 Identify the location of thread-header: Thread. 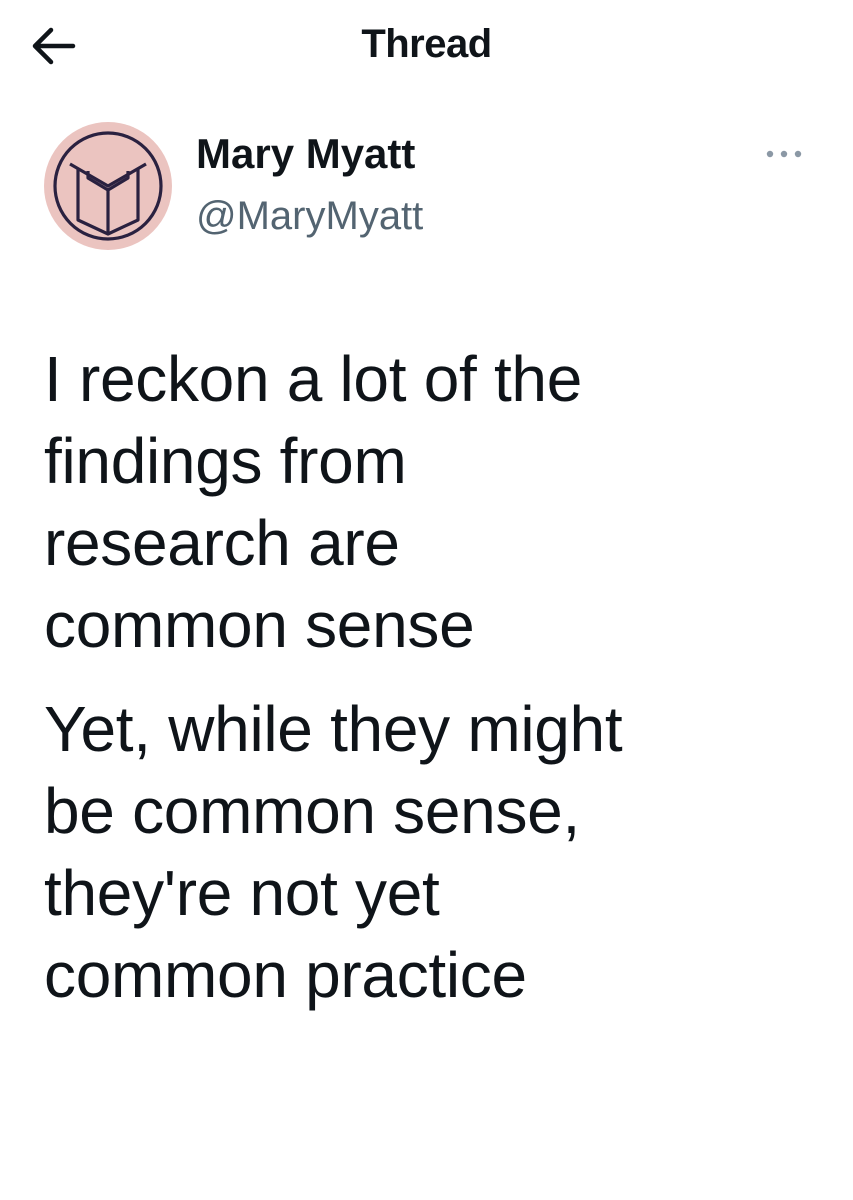
(426, 48).